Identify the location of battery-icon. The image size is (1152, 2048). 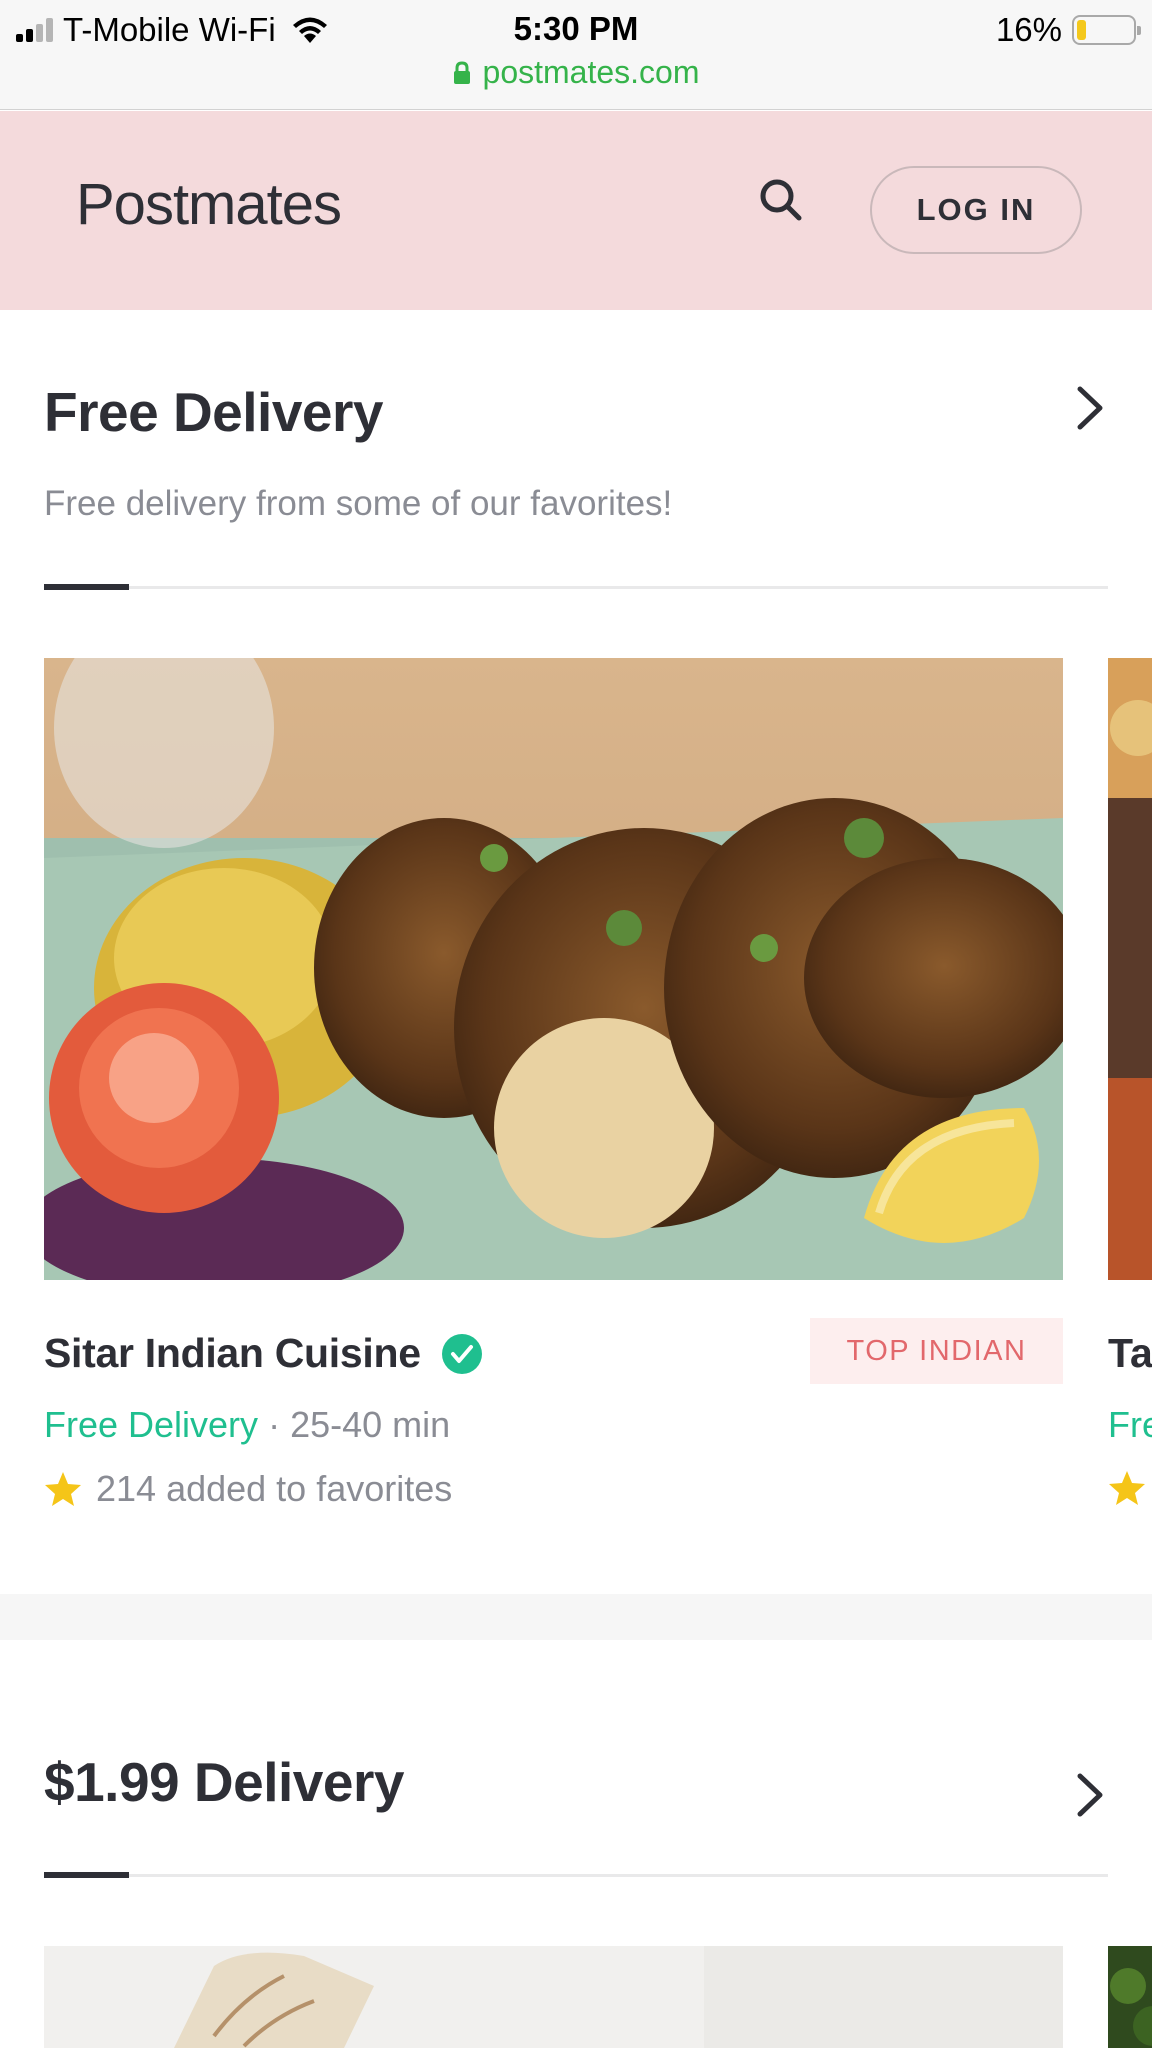
(1106, 30).